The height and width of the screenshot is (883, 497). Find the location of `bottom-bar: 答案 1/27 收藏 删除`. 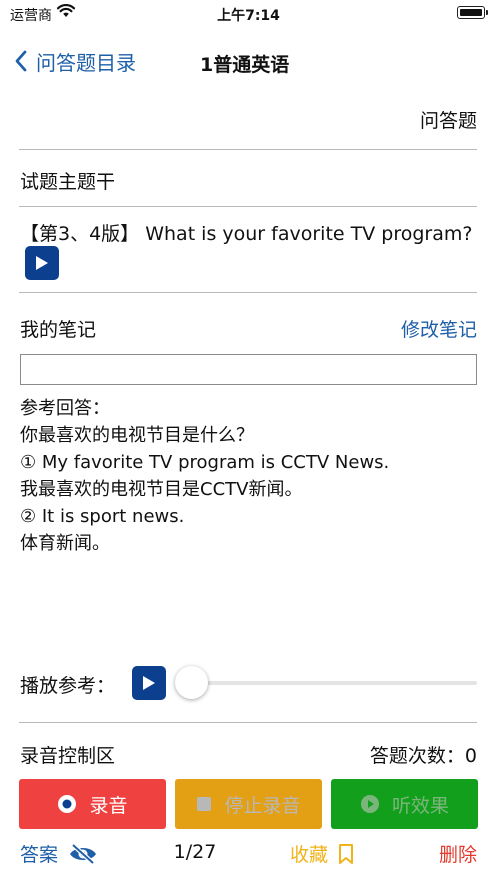

bottom-bar: 答案 1/27 收藏 删除 is located at coordinates (248, 853).